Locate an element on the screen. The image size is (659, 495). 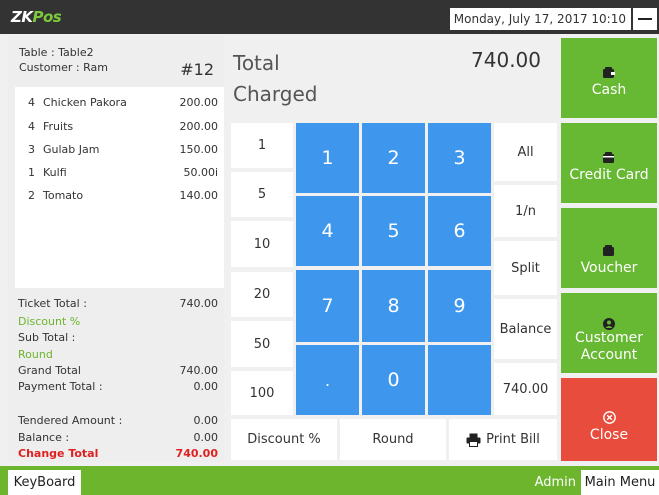
item-price: 150.00 is located at coordinates (199, 149).